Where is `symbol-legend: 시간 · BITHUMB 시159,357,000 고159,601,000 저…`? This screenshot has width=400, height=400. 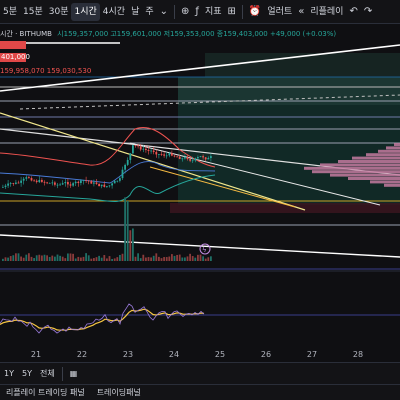 symbol-legend: 시간 · BITHUMB 시159,357,000 고159,601,000 저… is located at coordinates (168, 34).